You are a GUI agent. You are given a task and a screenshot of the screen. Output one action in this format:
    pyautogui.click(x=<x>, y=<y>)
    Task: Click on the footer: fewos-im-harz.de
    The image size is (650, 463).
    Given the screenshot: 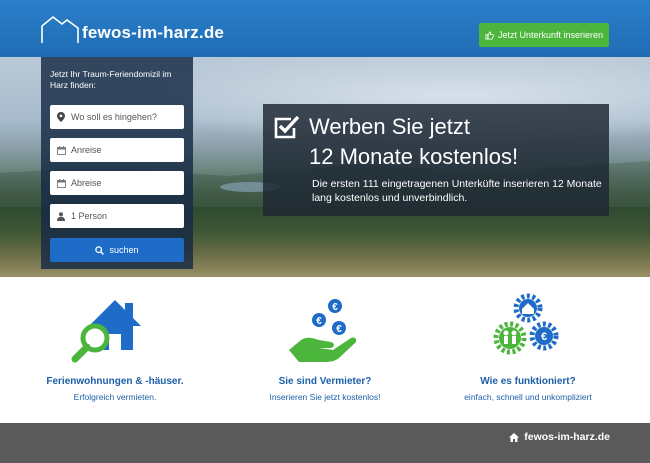 What is the action you would take?
    pyautogui.click(x=325, y=443)
    